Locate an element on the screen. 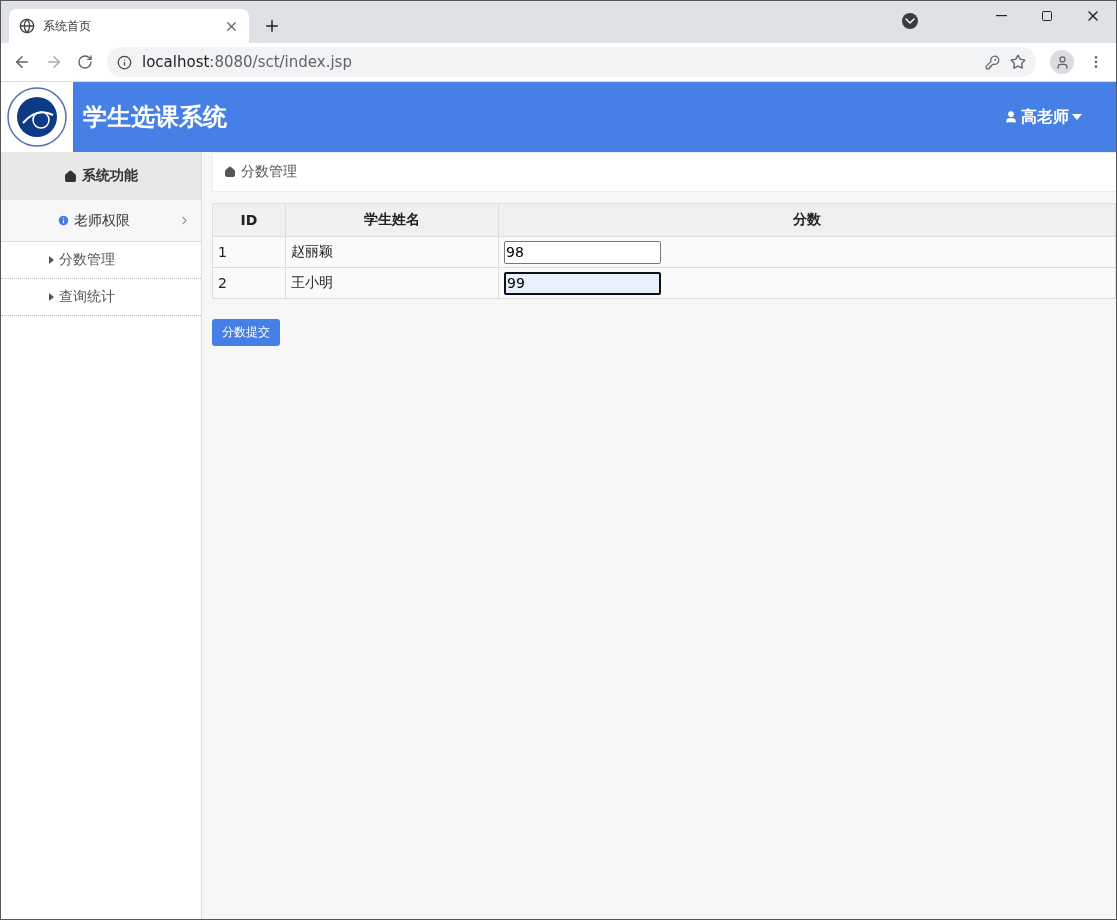 This screenshot has height=920, width=1117. address-bar: localhost:8080/sct/index.jsp is located at coordinates (571, 62).